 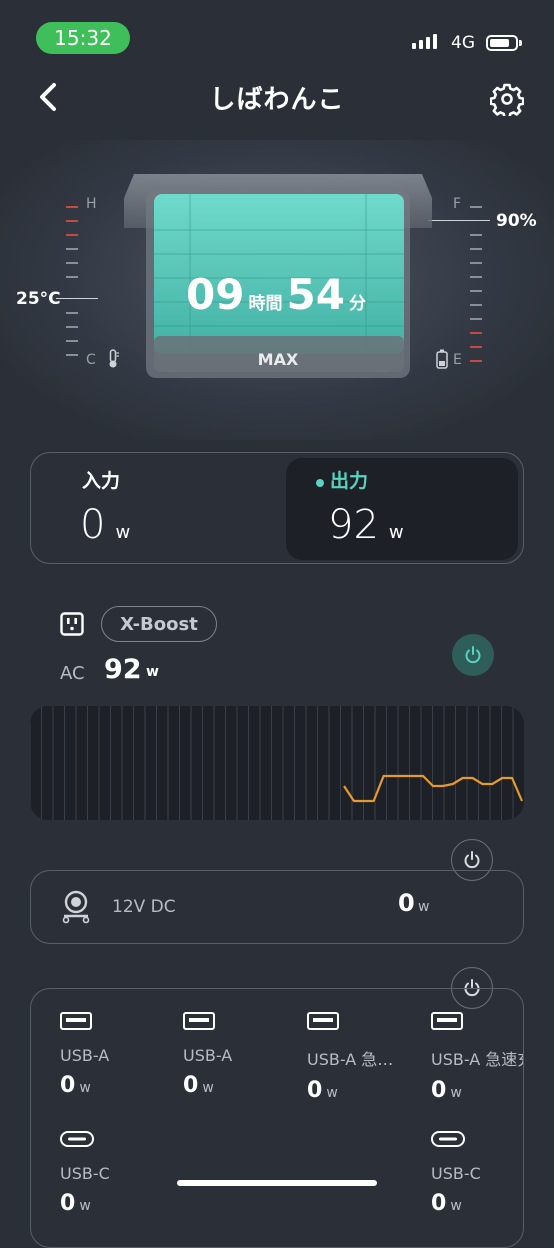 What do you see at coordinates (320, 482) in the screenshot?
I see `active-dot-icon` at bounding box center [320, 482].